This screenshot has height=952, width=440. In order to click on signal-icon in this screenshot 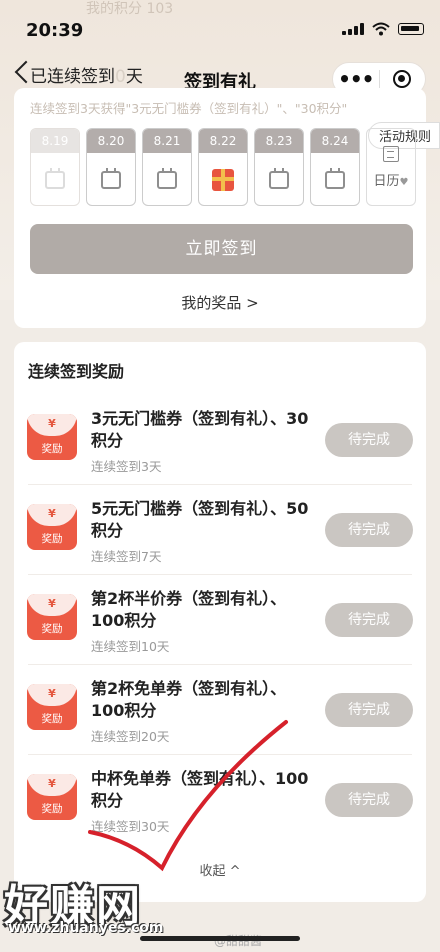, I will do `click(353, 29)`.